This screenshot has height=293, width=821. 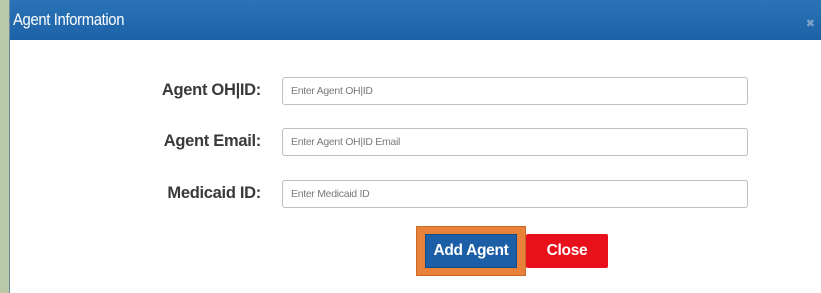 I want to click on dialog-titlebar: Agent Information ✖, so click(x=415, y=20).